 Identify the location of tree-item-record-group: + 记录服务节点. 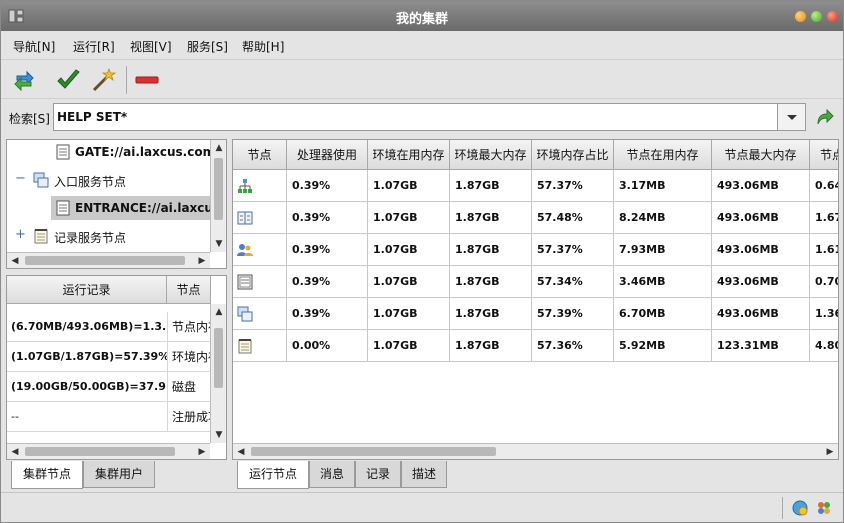
(108, 236).